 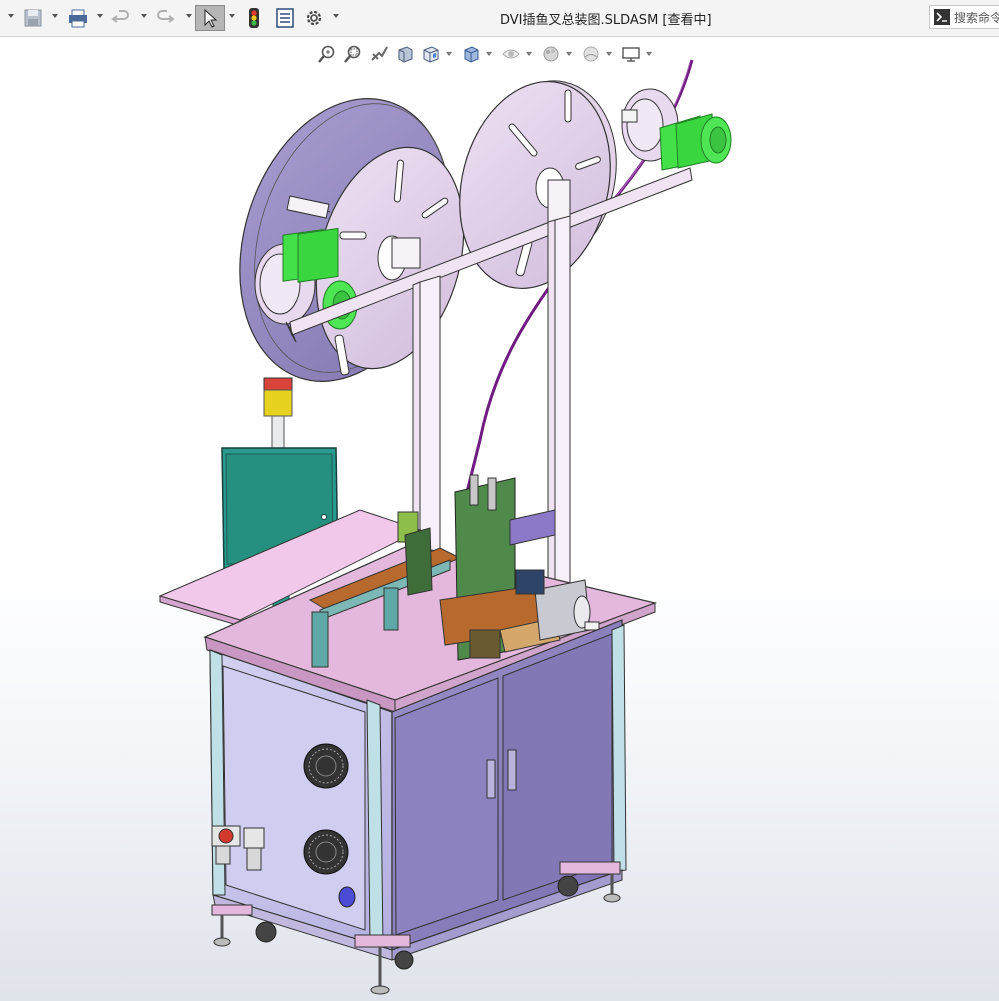 I want to click on file-properties-icon, so click(x=285, y=18).